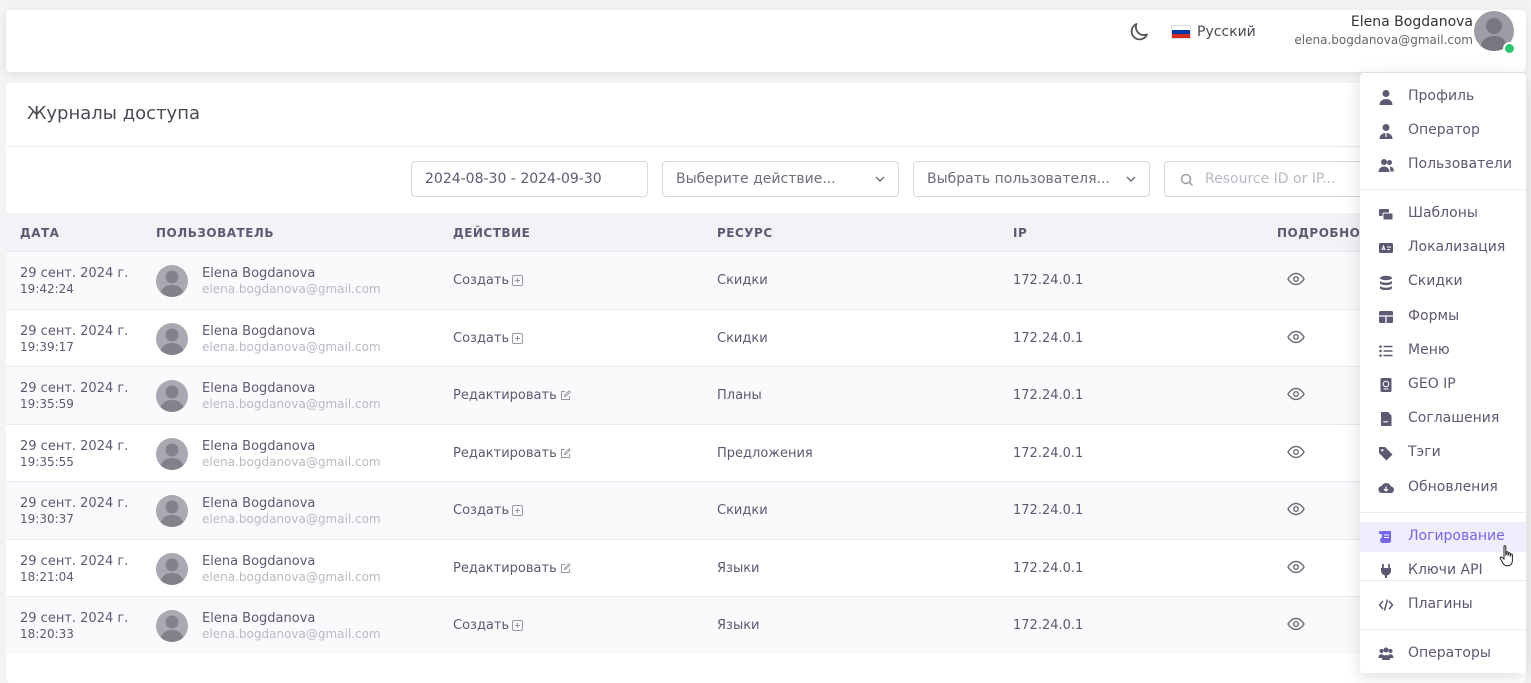 The height and width of the screenshot is (683, 1531). I want to click on menu-item-label: Соглашения, so click(1454, 418).